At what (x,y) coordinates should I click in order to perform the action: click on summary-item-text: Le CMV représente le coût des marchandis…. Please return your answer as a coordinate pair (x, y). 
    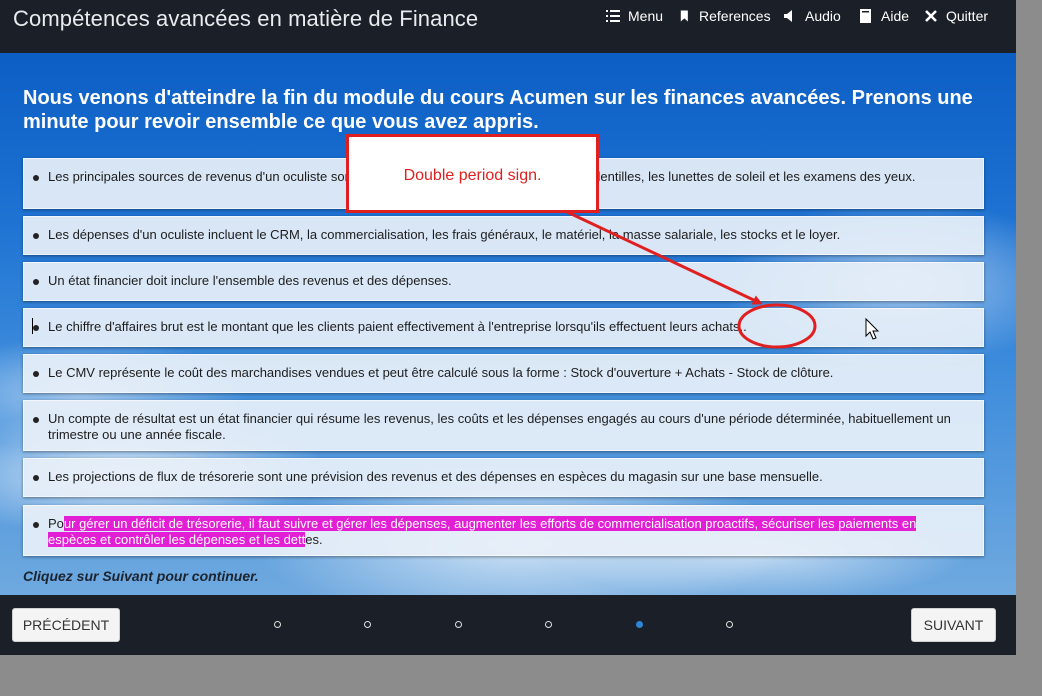
    Looking at the image, I should click on (441, 372).